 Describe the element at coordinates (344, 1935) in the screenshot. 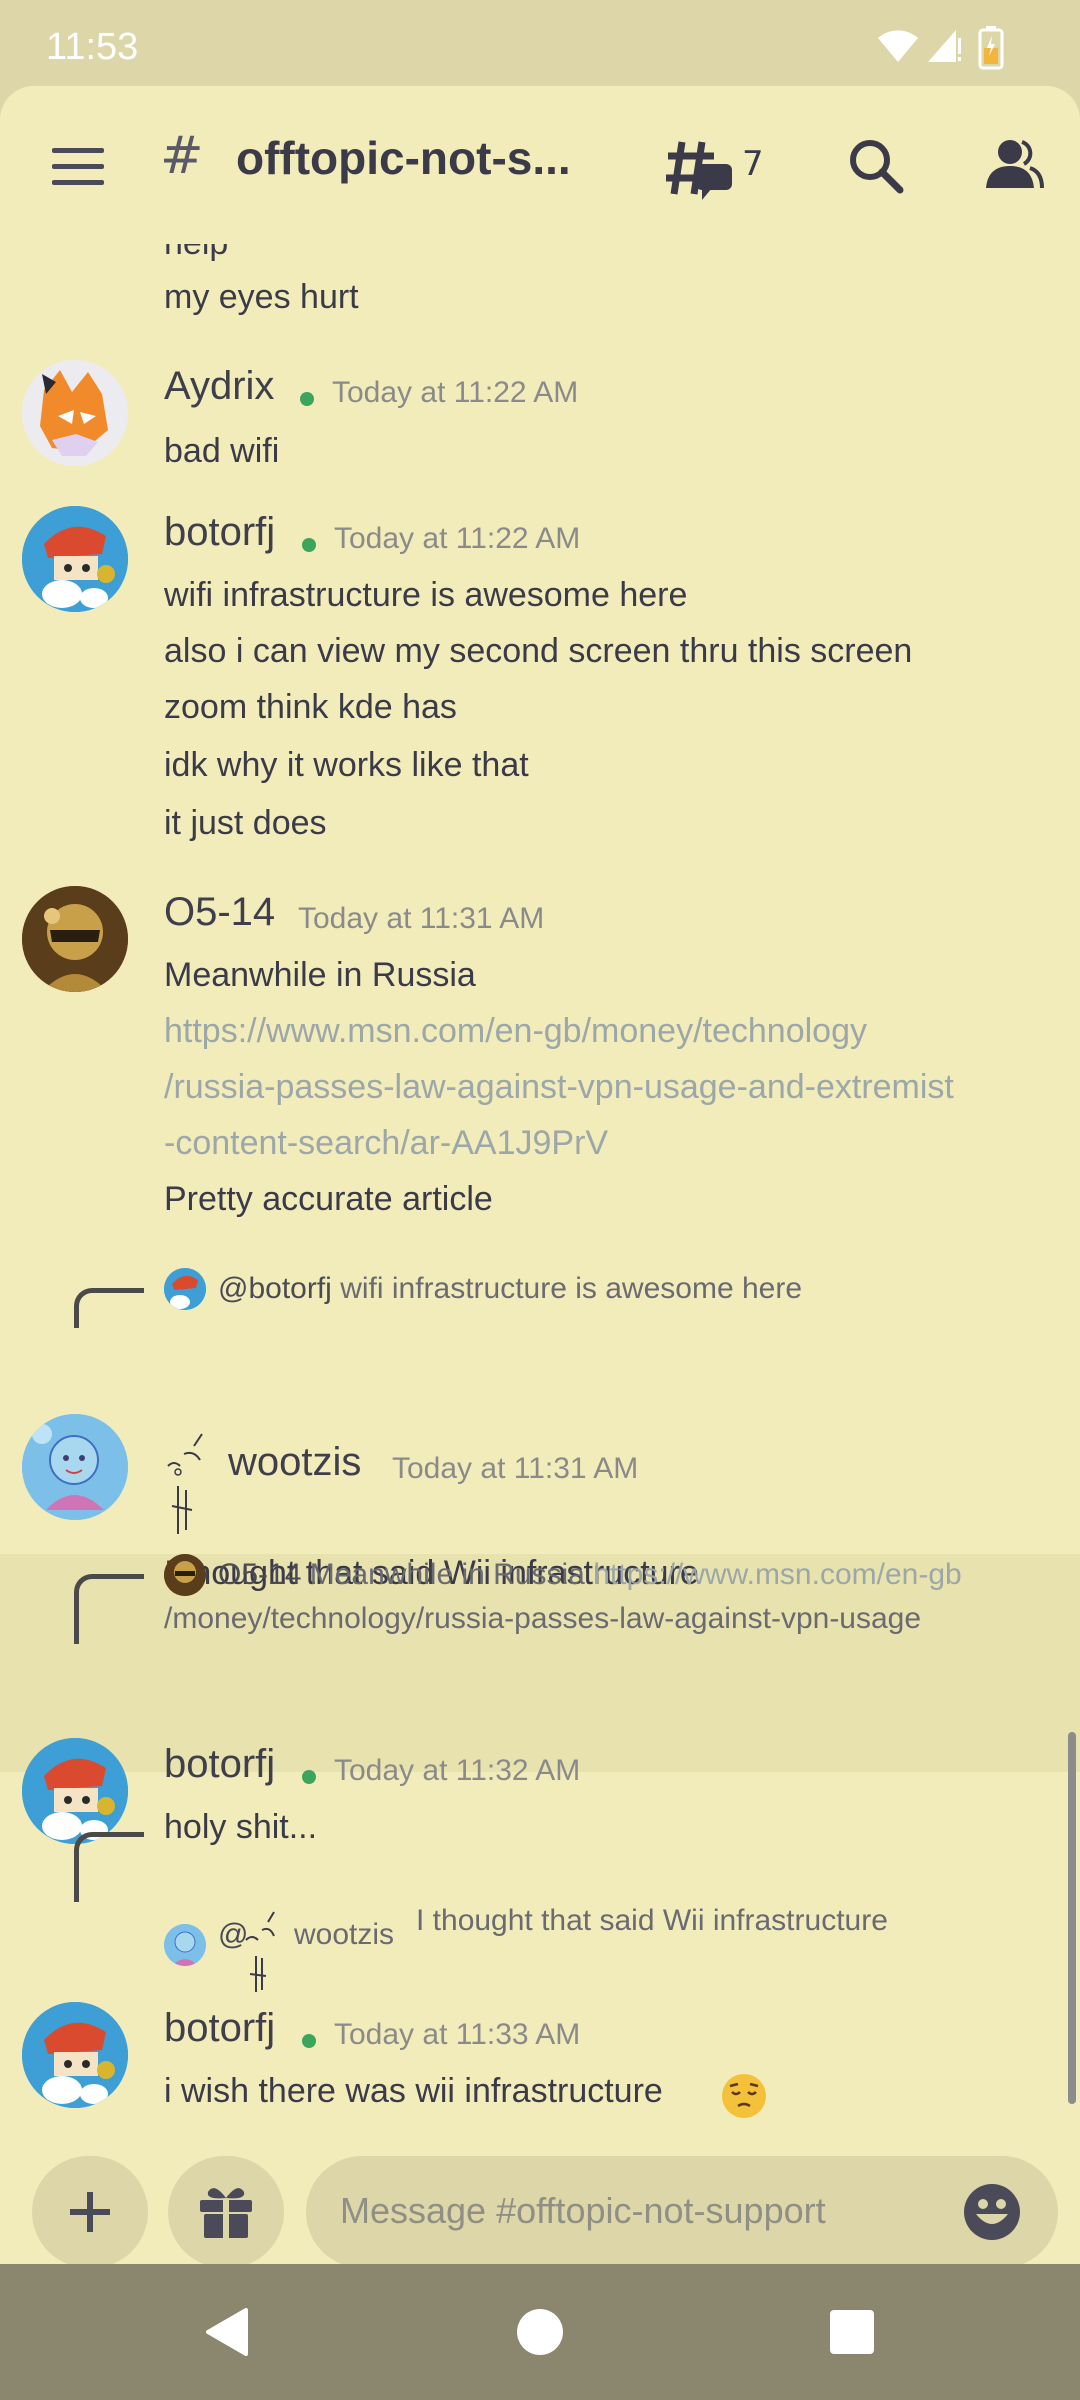

I see `reply-author-name: wootzis` at that location.